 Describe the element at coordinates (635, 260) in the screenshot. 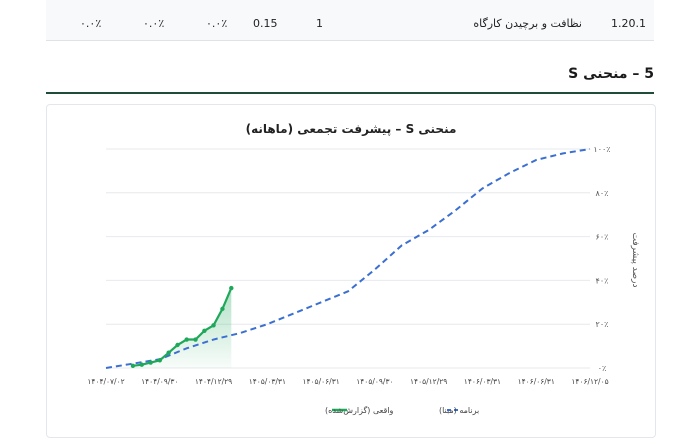

I see `y-axis-label: درصد پیشرفت` at that location.